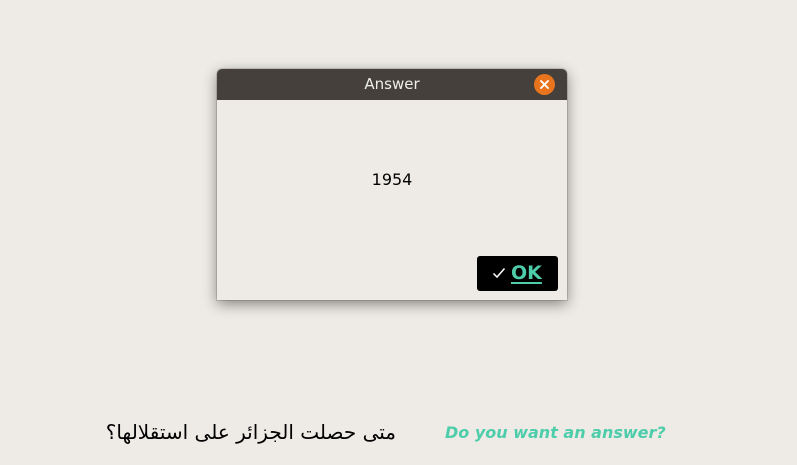  What do you see at coordinates (392, 179) in the screenshot?
I see `answer-value: 1954` at bounding box center [392, 179].